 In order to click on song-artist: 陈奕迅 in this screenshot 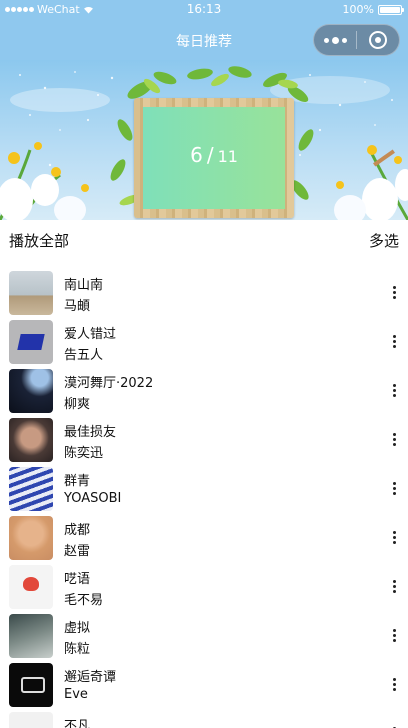, I will do `click(84, 453)`.